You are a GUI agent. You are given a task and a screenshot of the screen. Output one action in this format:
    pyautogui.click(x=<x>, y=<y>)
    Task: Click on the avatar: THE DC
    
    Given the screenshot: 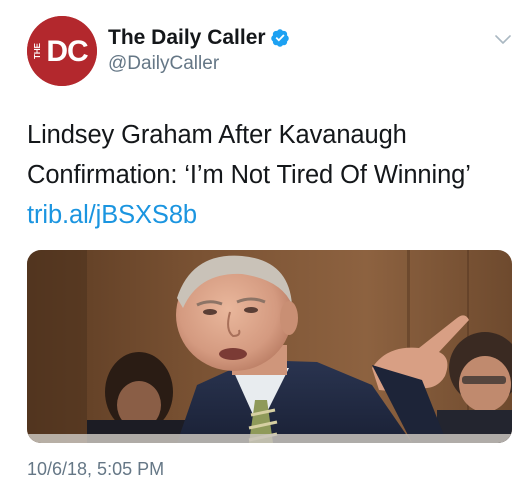 What is the action you would take?
    pyautogui.click(x=62, y=51)
    